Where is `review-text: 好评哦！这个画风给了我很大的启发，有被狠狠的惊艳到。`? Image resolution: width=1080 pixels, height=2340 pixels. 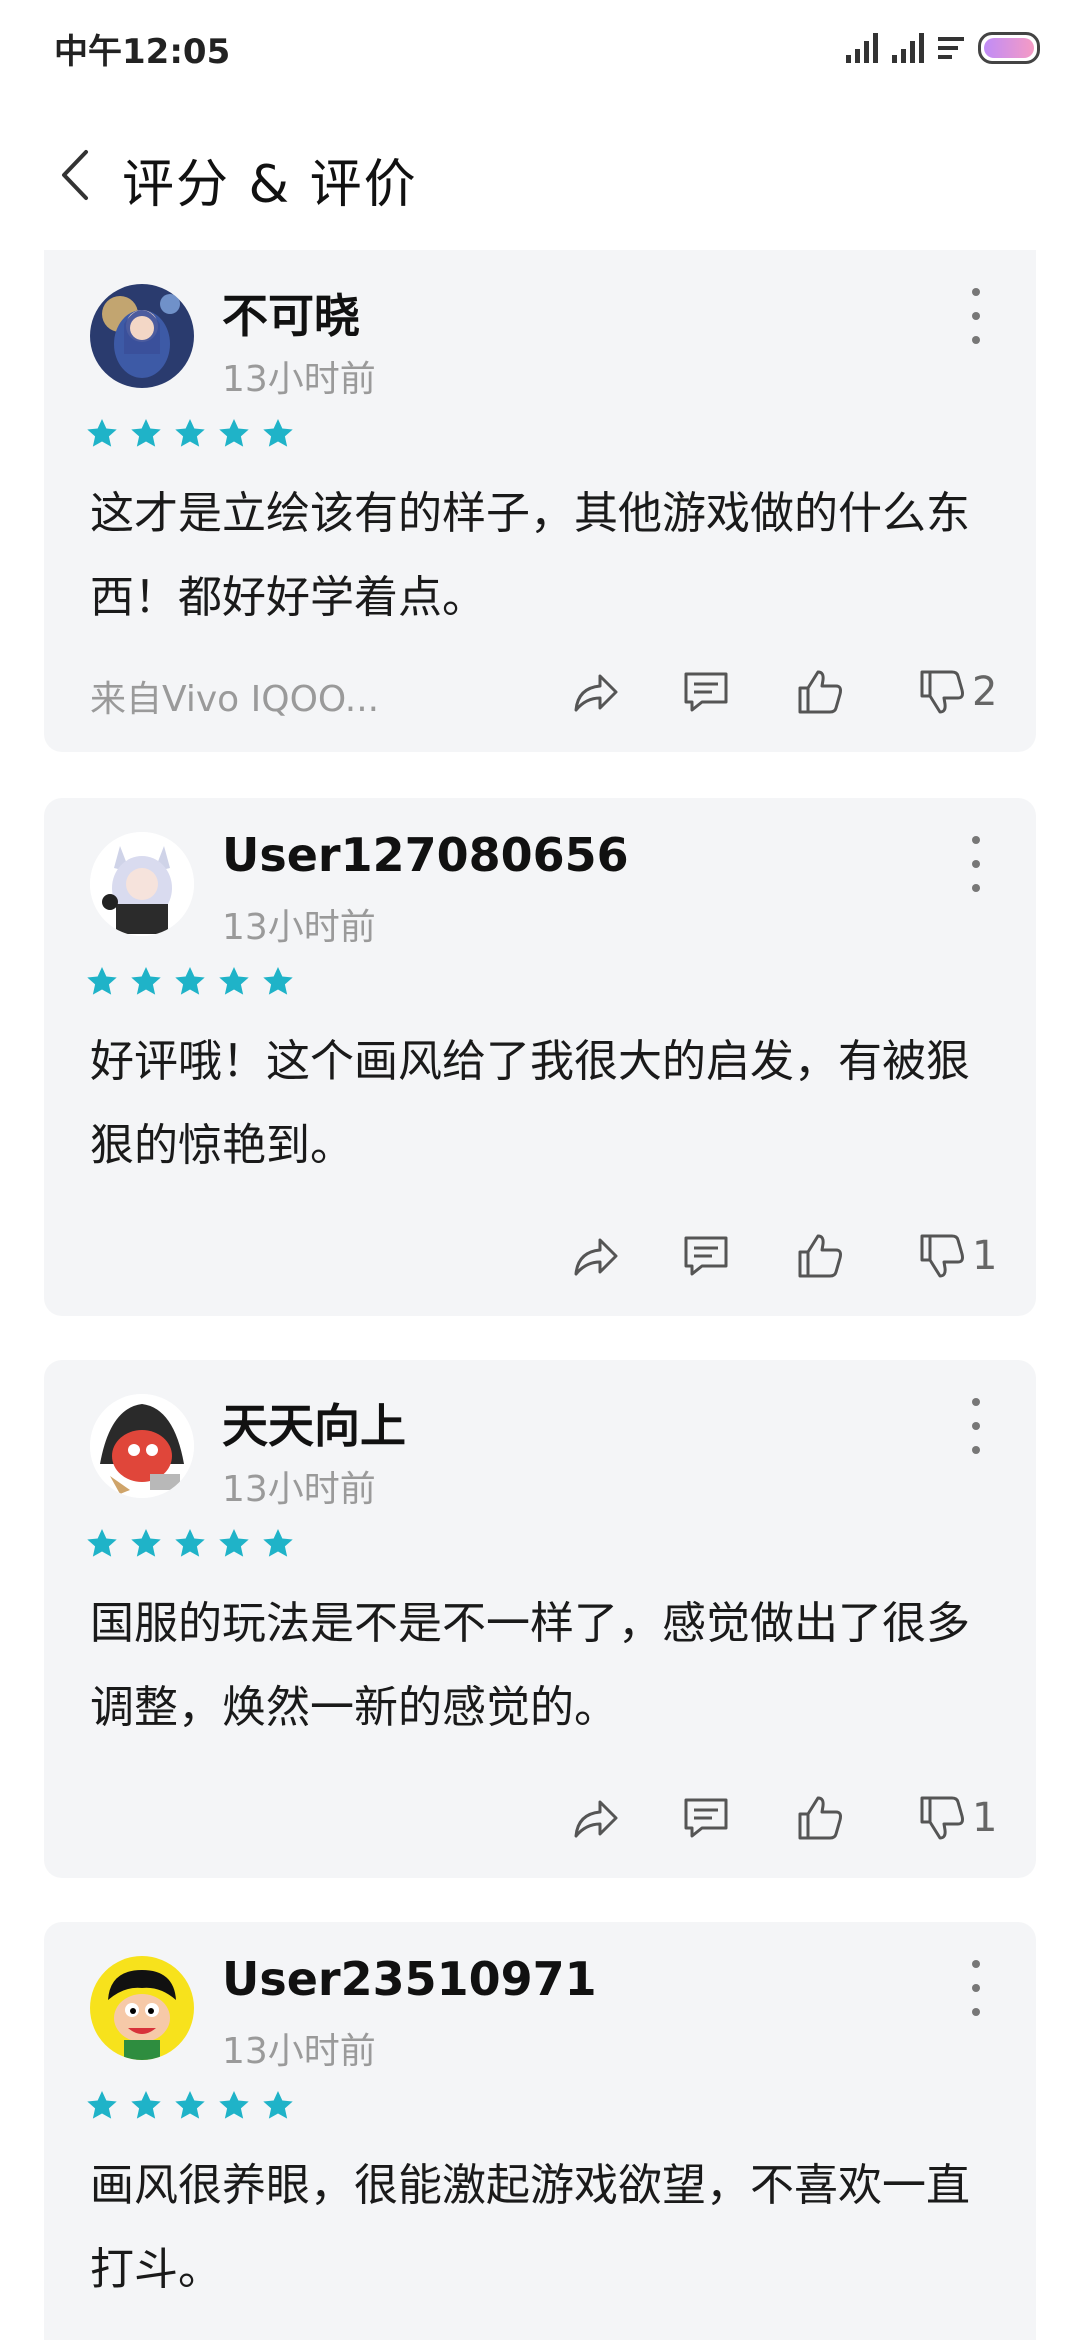
review-text: 好评哦！这个画风给了我很大的启发，有被狠狠的惊艳到。 is located at coordinates (530, 1103).